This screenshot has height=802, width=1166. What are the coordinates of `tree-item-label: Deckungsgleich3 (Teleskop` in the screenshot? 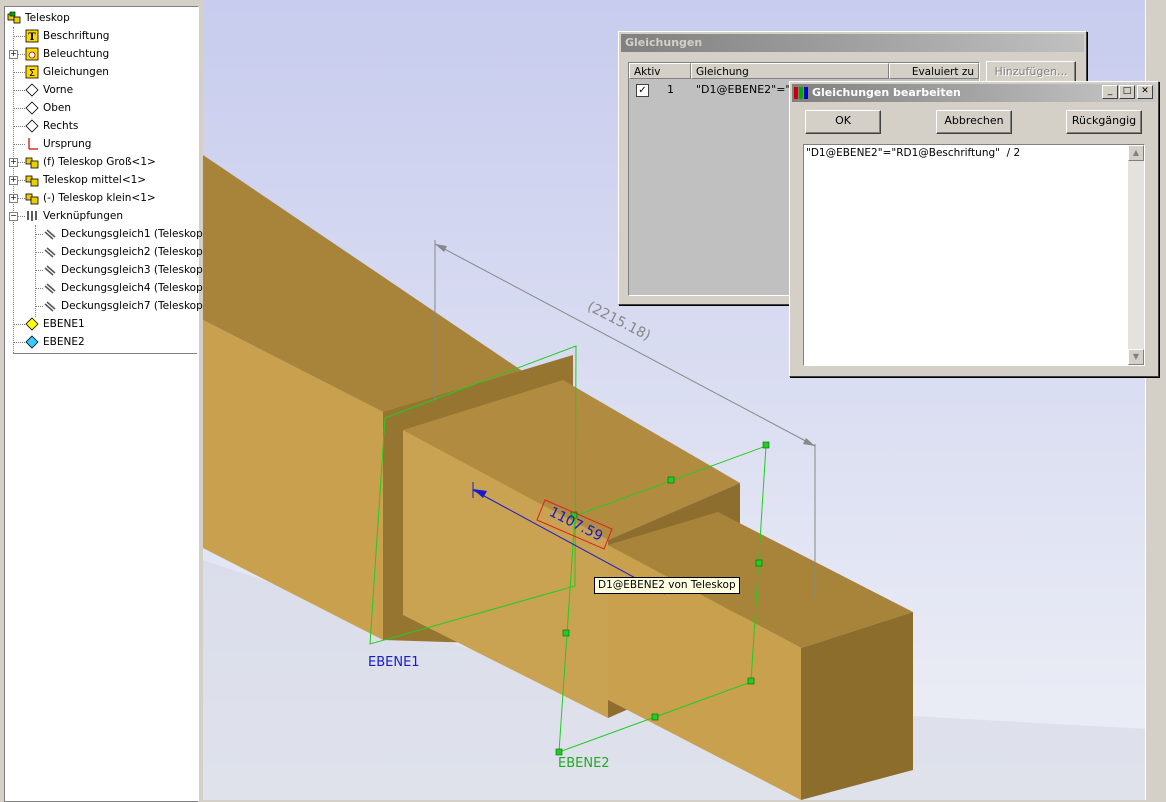 It's located at (132, 270).